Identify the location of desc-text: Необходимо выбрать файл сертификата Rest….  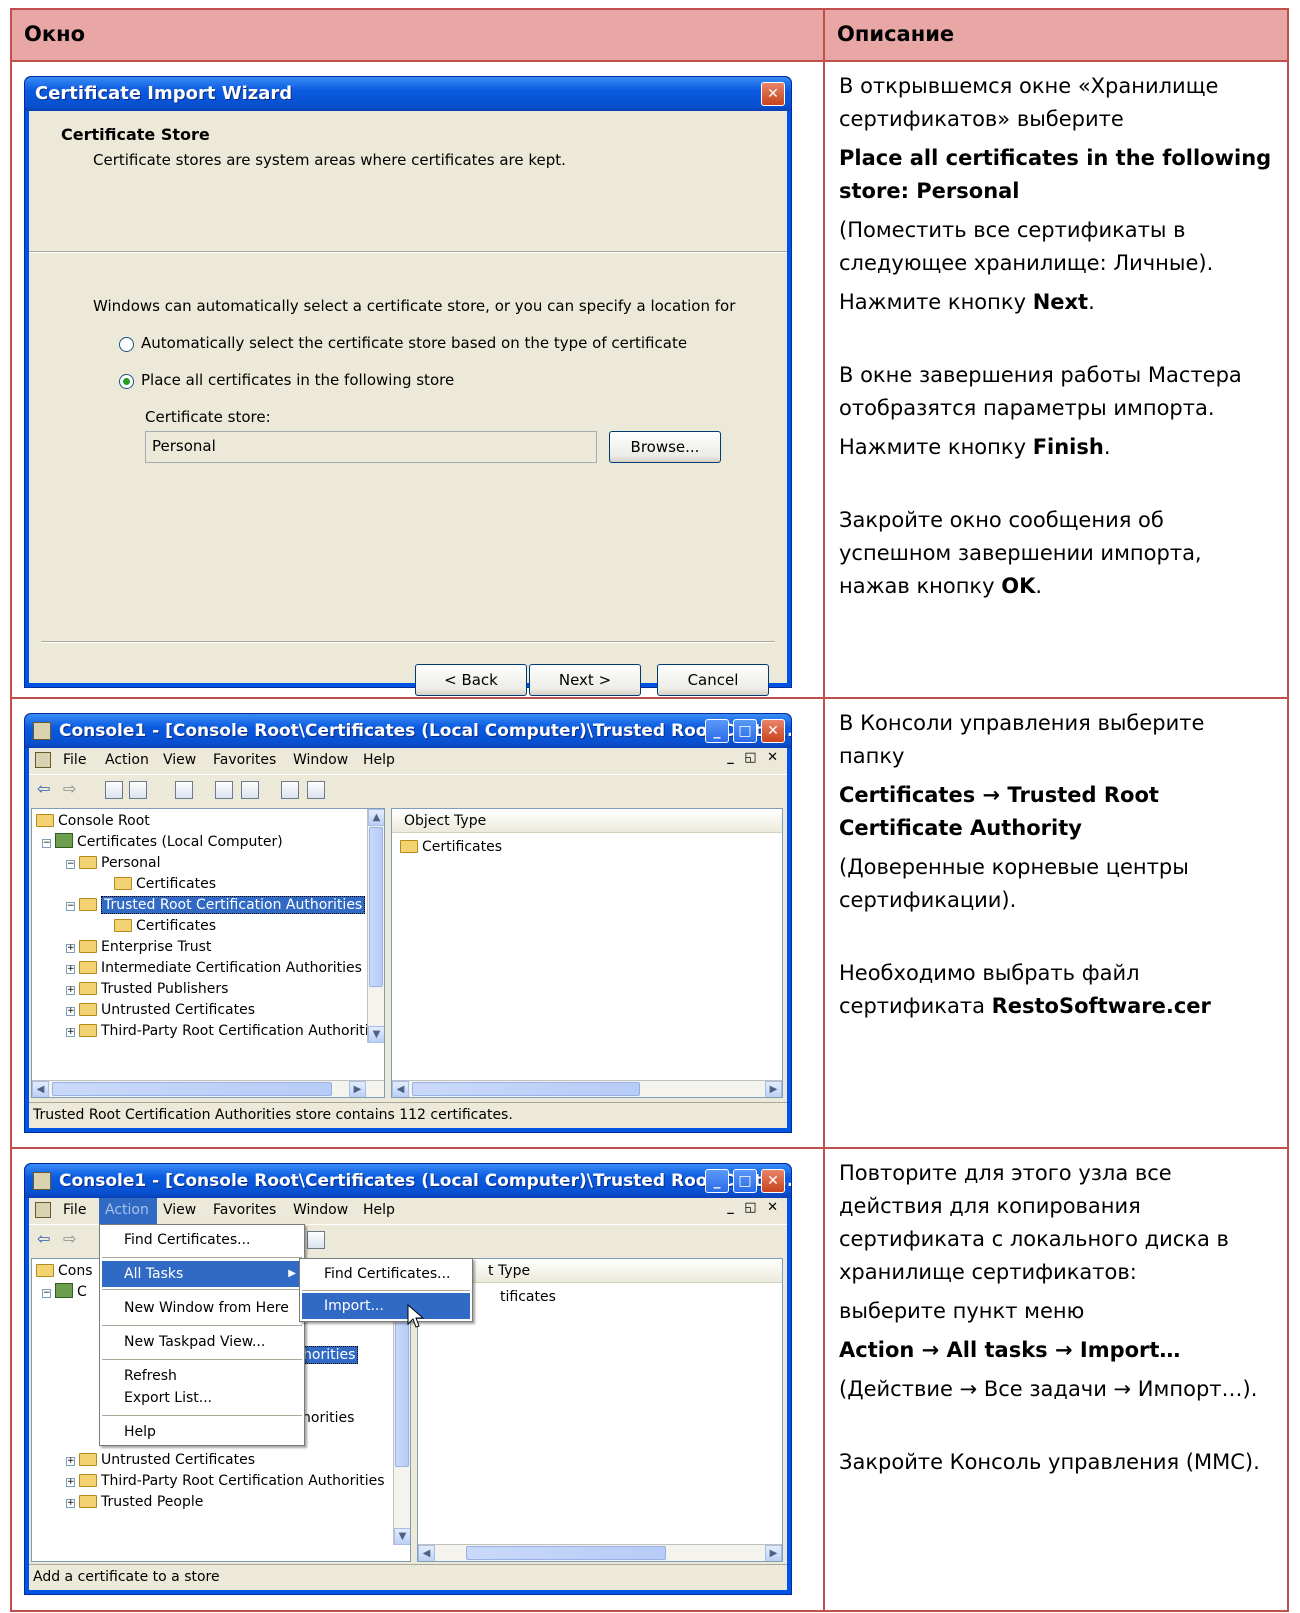
(1056, 990).